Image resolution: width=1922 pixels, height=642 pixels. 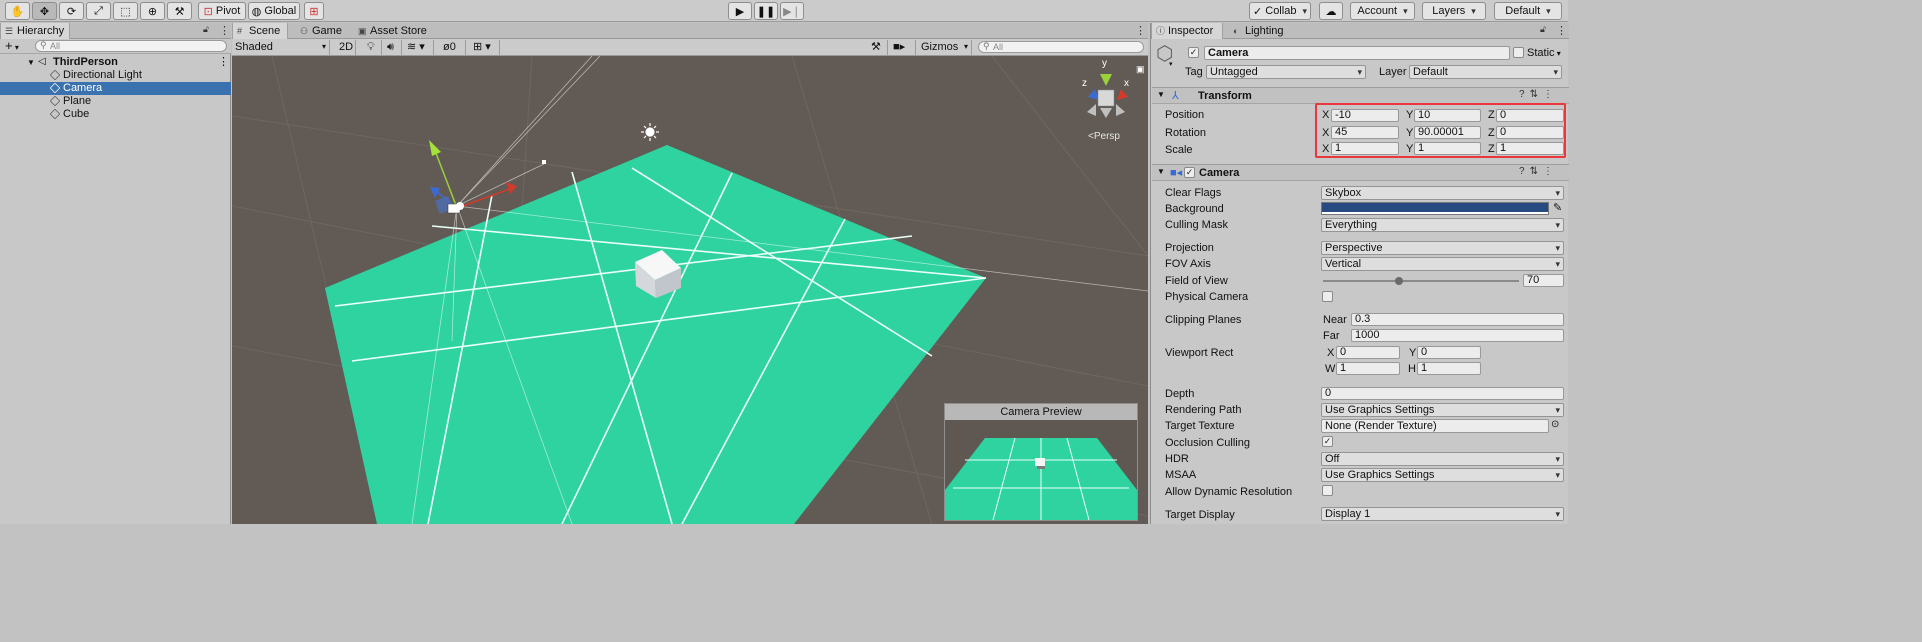 What do you see at coordinates (1544, 53) in the screenshot?
I see `static-label: Static ▾` at bounding box center [1544, 53].